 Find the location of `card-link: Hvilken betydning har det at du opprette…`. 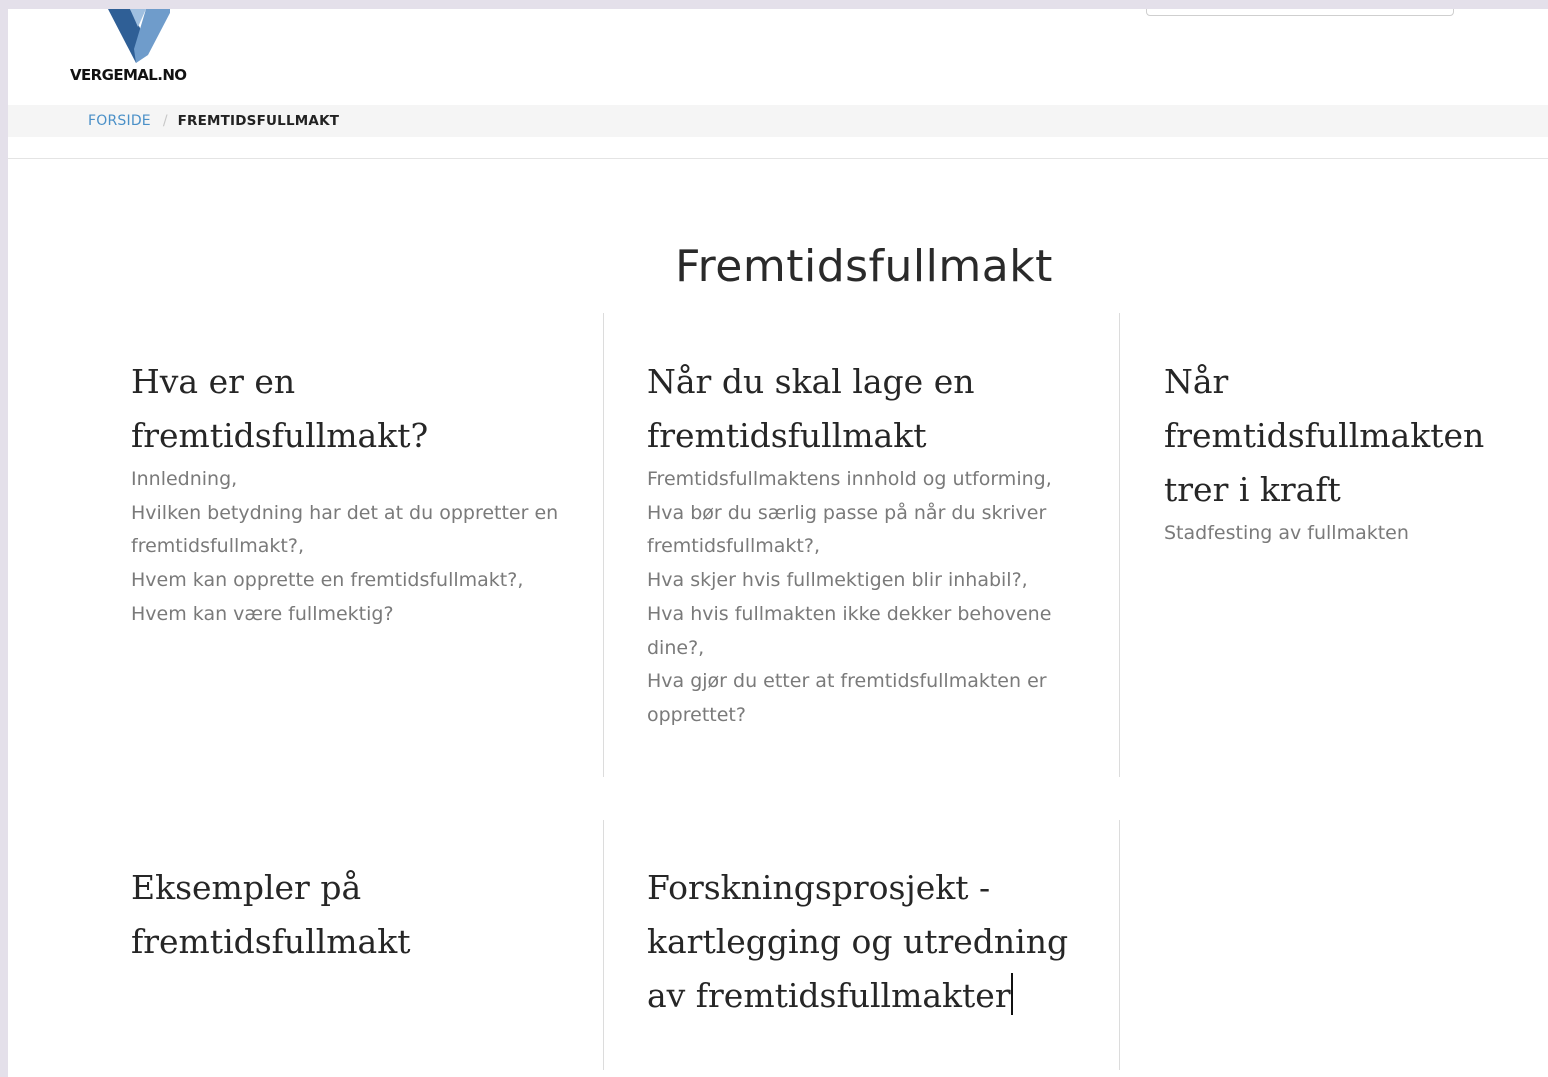

card-link: Hvilken betydning har det at du opprette… is located at coordinates (344, 530).